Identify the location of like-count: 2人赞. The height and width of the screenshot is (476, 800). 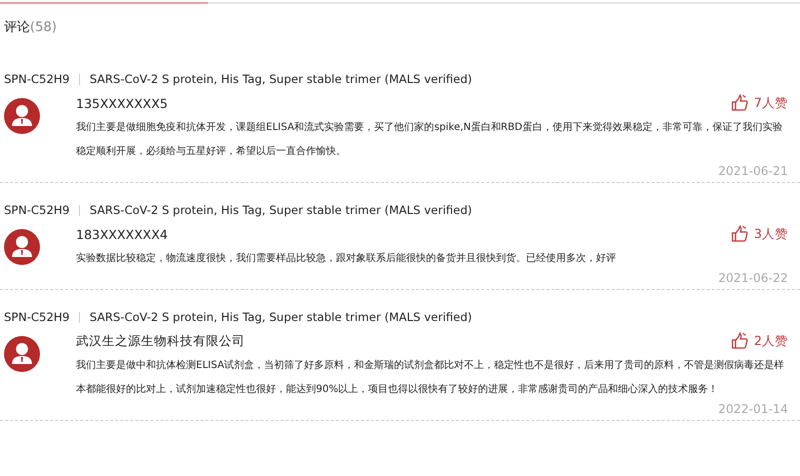
(771, 341).